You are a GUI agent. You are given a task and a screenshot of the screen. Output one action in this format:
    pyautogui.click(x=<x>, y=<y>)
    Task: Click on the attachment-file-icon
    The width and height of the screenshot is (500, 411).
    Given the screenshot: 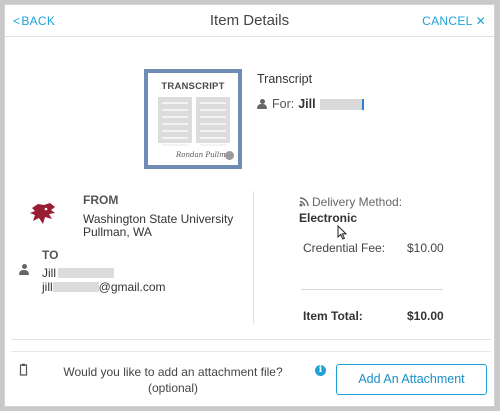 What is the action you would take?
    pyautogui.click(x=23, y=369)
    